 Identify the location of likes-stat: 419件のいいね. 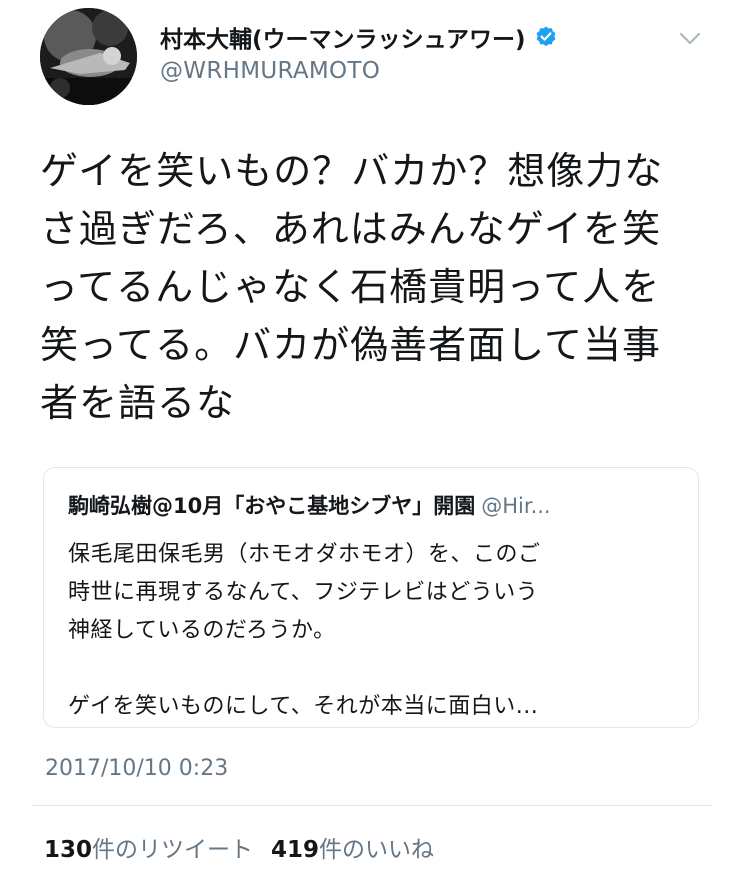
(352, 850).